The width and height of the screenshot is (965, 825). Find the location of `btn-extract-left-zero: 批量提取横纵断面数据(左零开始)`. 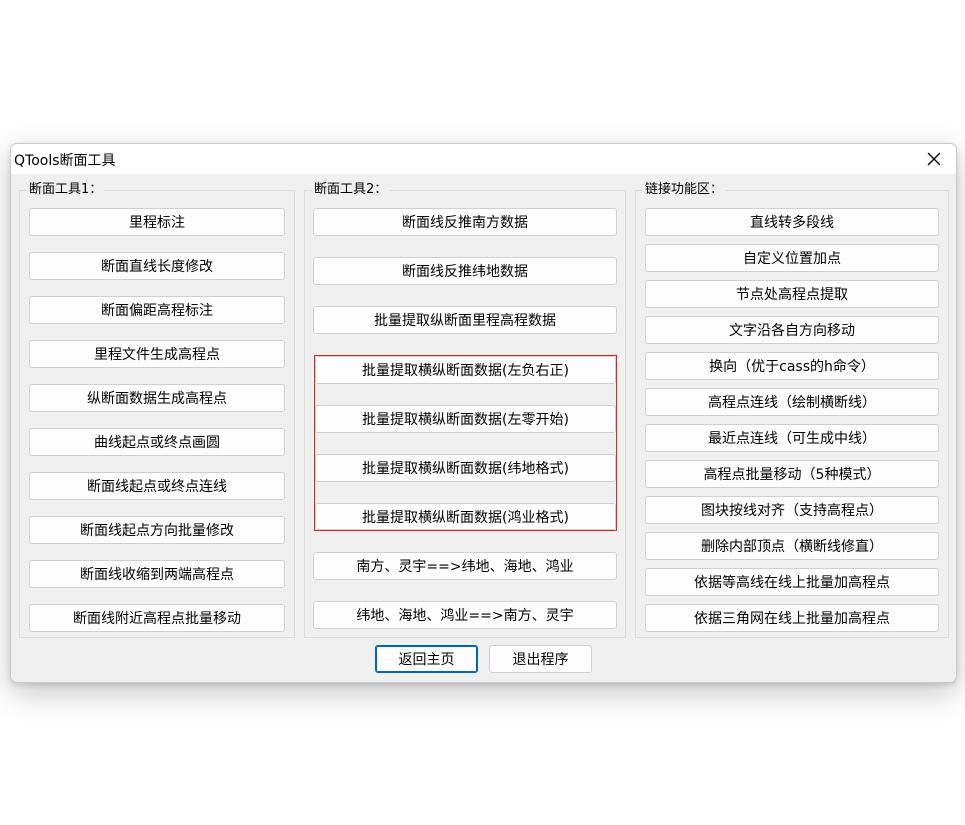

btn-extract-left-zero: 批量提取横纵断面数据(左零开始) is located at coordinates (465, 419).